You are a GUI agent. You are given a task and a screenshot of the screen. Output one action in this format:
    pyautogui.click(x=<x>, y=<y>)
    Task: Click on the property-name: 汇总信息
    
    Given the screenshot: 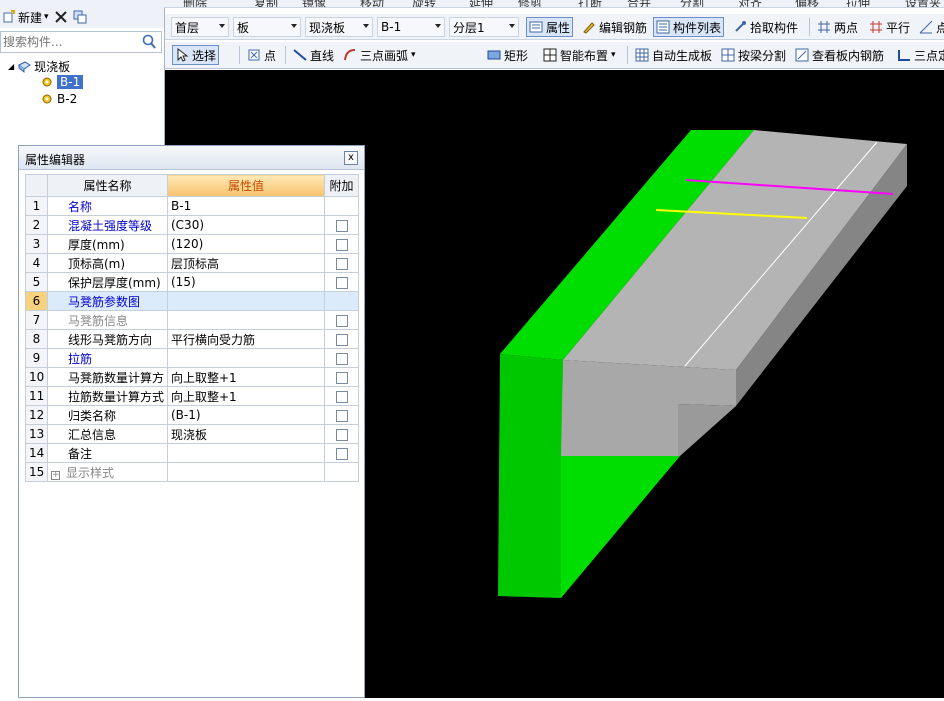 What is the action you would take?
    pyautogui.click(x=107, y=434)
    